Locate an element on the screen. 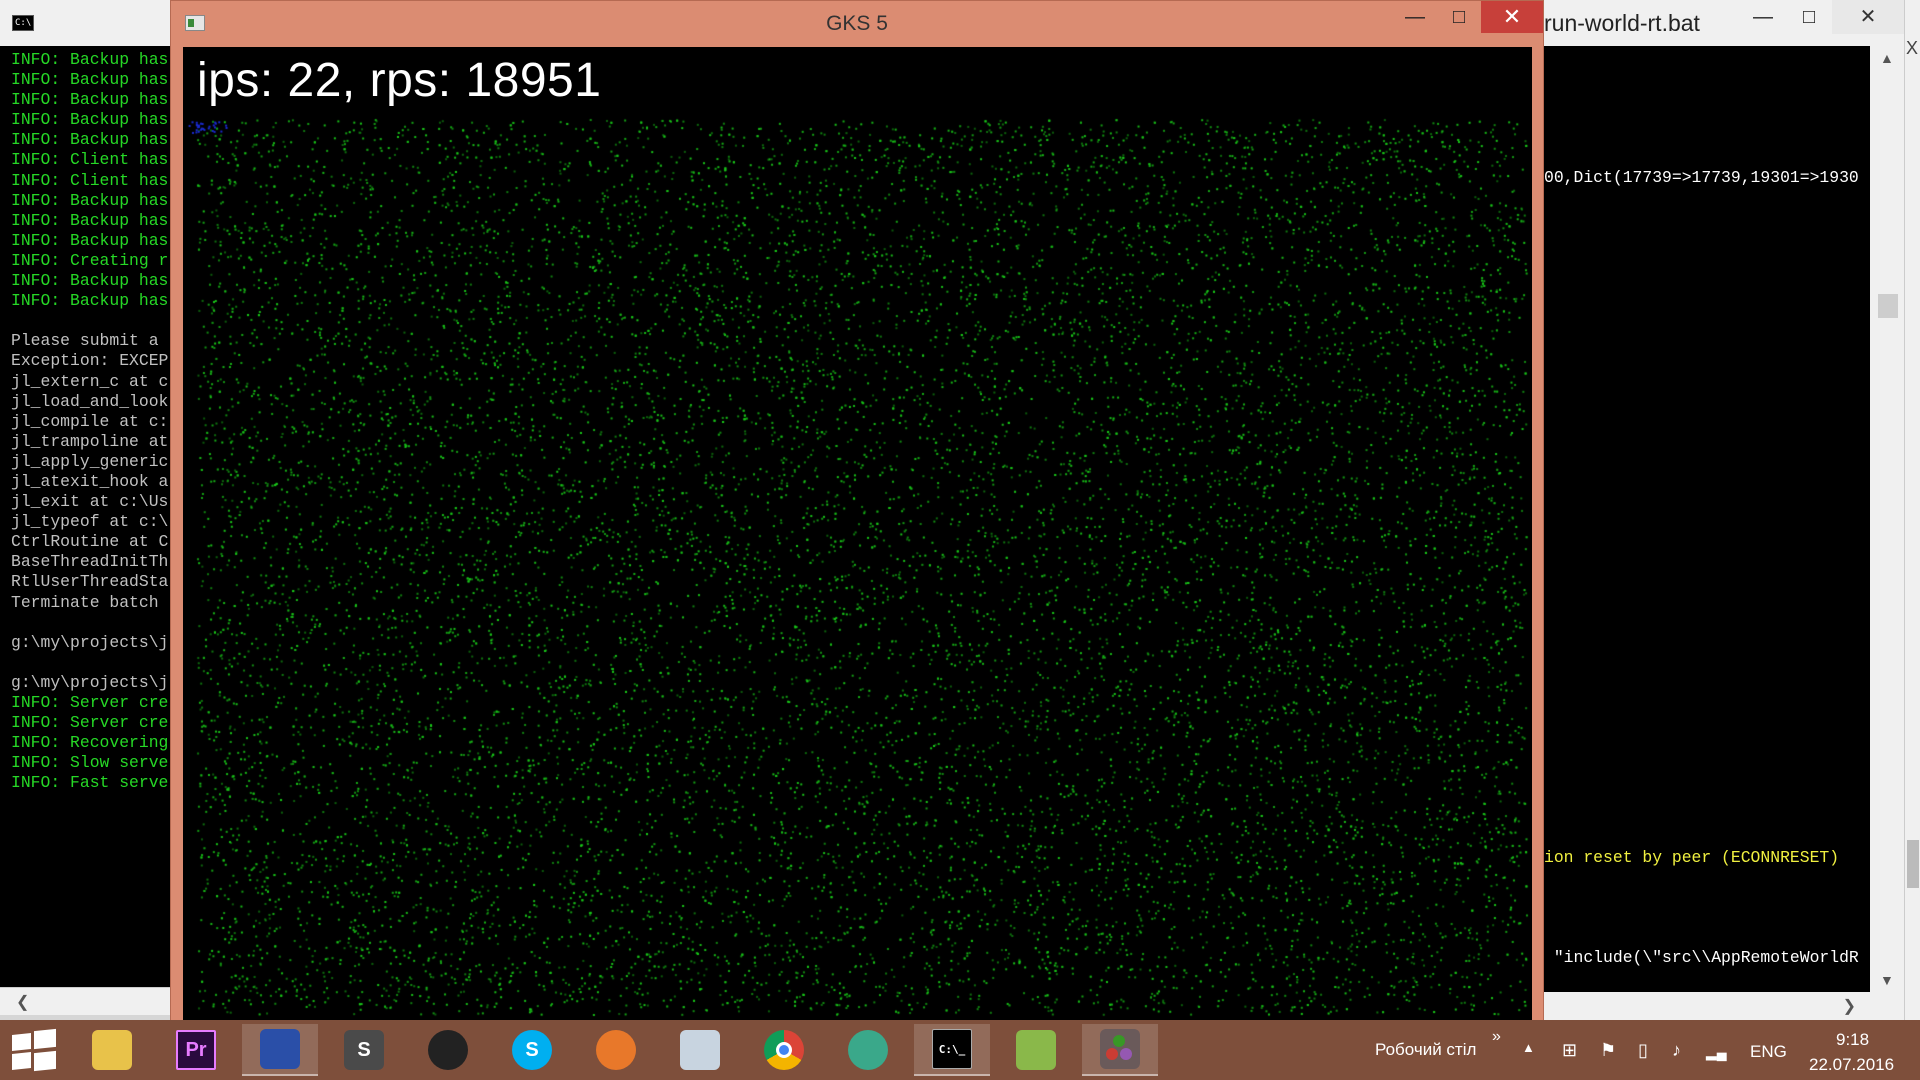  scroll-up-icon: ▲ is located at coordinates (1887, 58).